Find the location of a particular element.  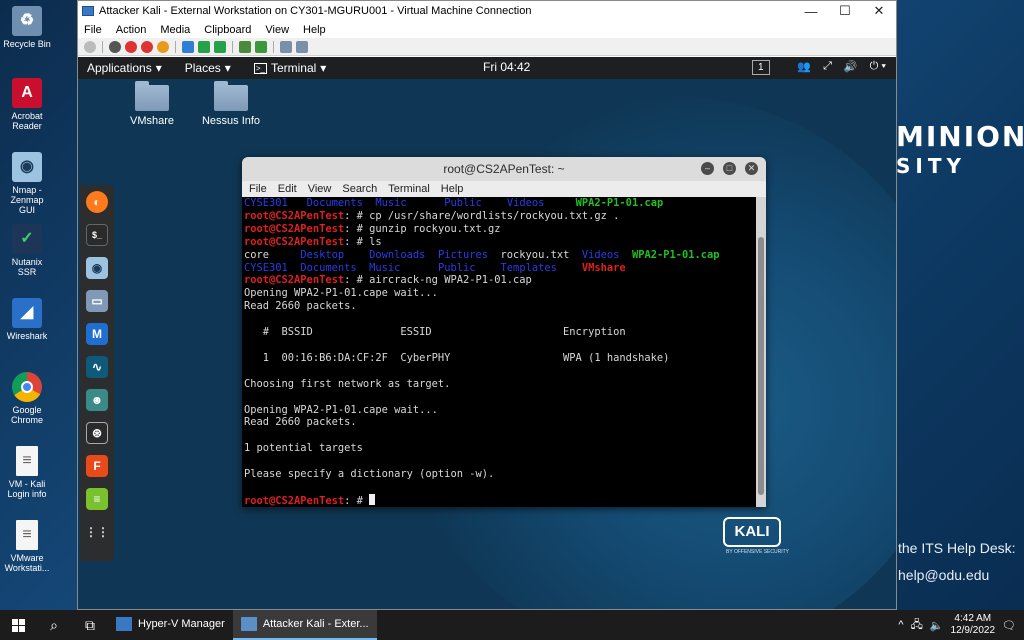

ls-entry: WPA2-P1-01.cap is located at coordinates (675, 254).